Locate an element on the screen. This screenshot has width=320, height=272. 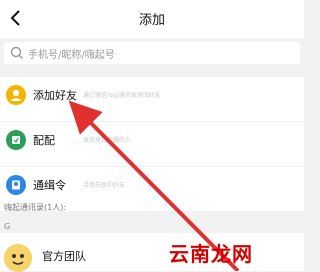
search-input: 手机号/昵称/嗨起号 is located at coordinates (152, 53).